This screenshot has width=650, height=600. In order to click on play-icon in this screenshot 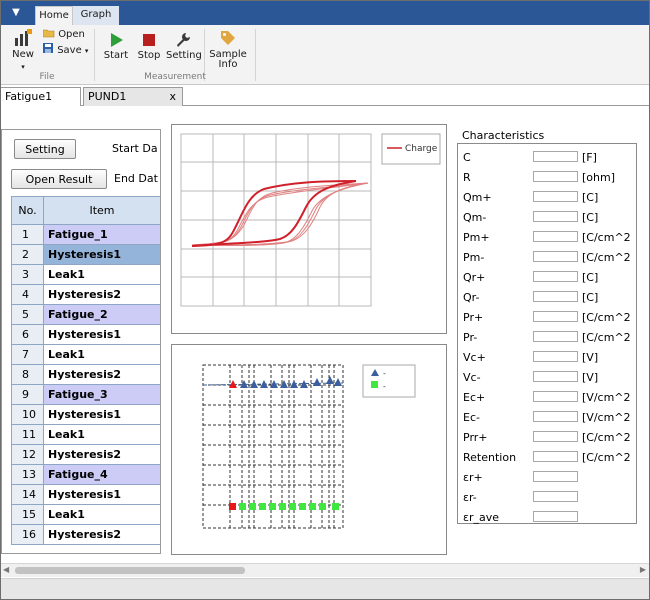, I will do `click(117, 40)`.